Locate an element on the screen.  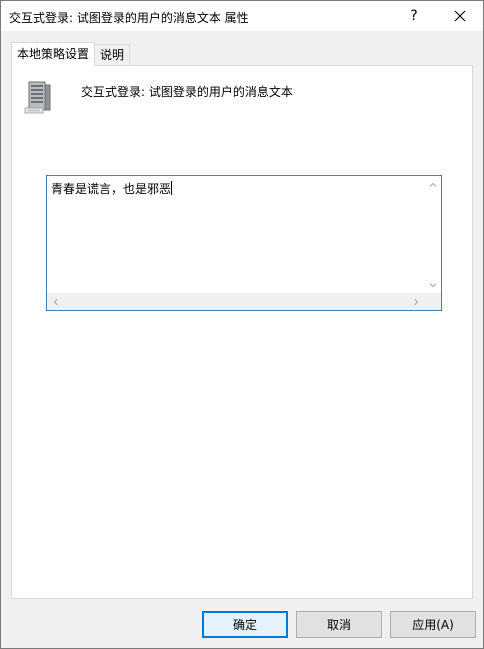
close-icon is located at coordinates (460, 16).